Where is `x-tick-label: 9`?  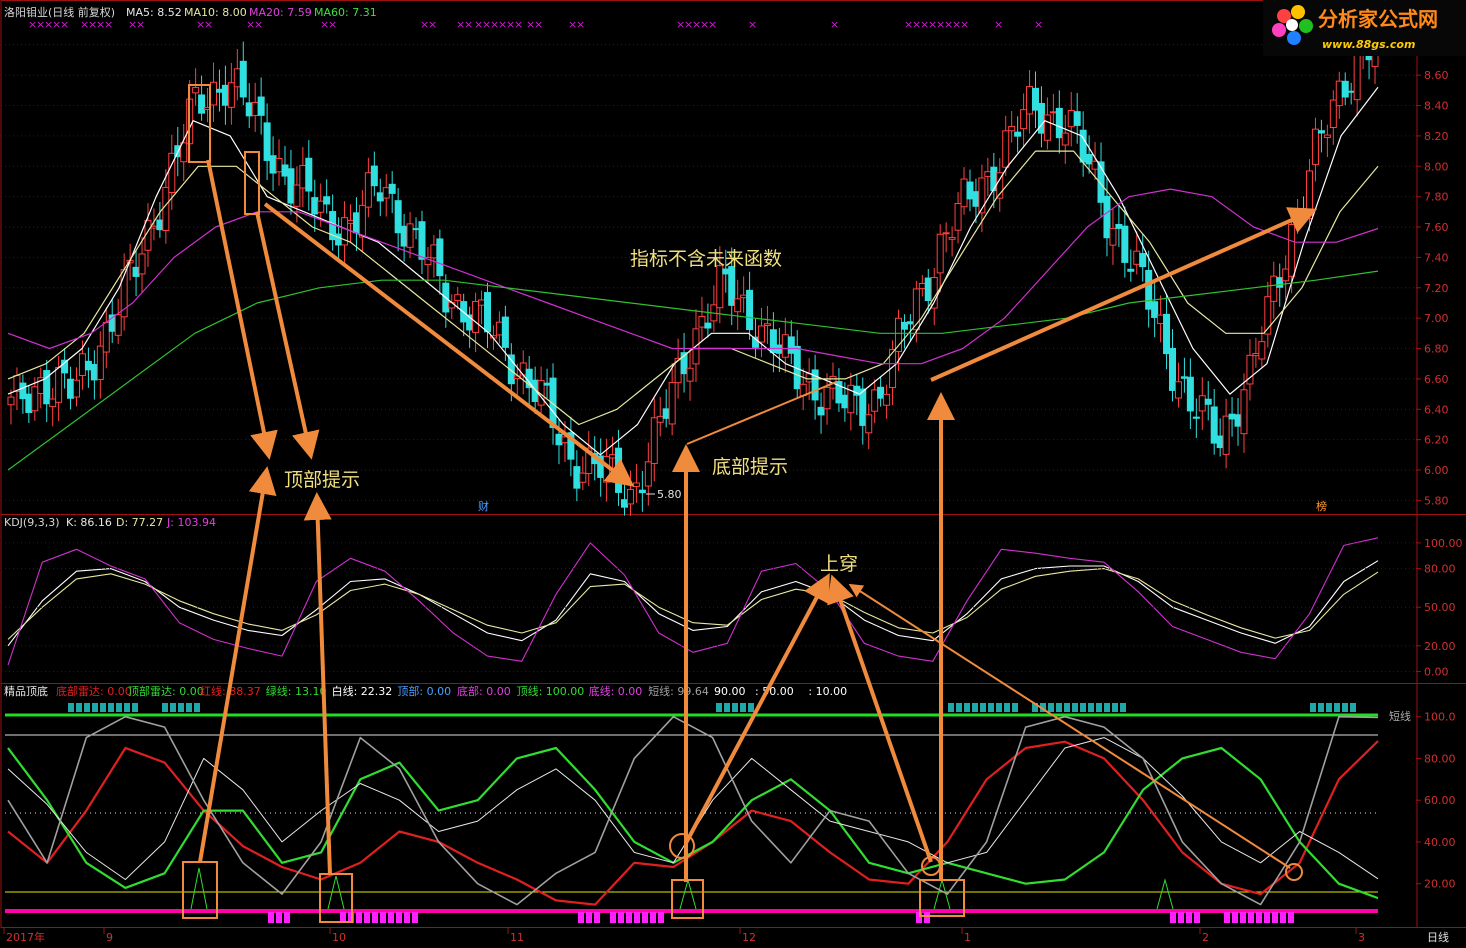
x-tick-label: 9 is located at coordinates (109, 937).